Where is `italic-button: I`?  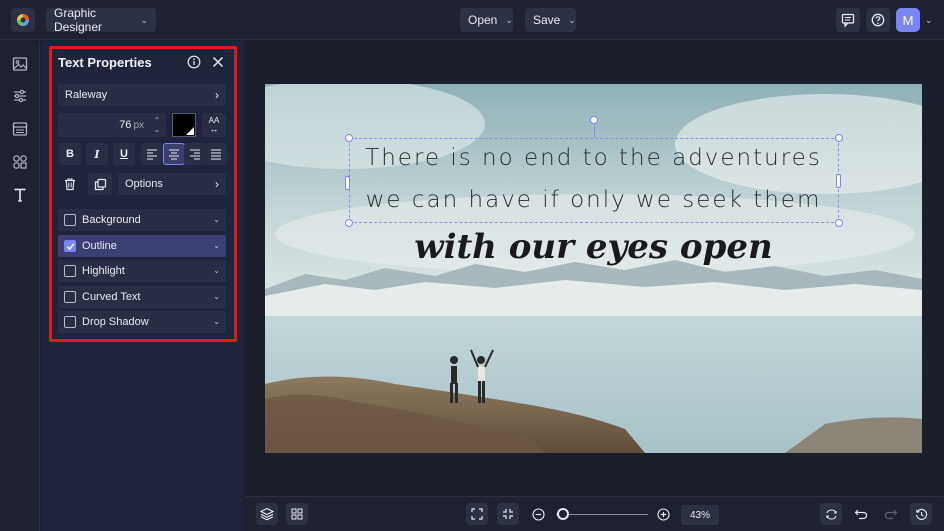 italic-button: I is located at coordinates (97, 154).